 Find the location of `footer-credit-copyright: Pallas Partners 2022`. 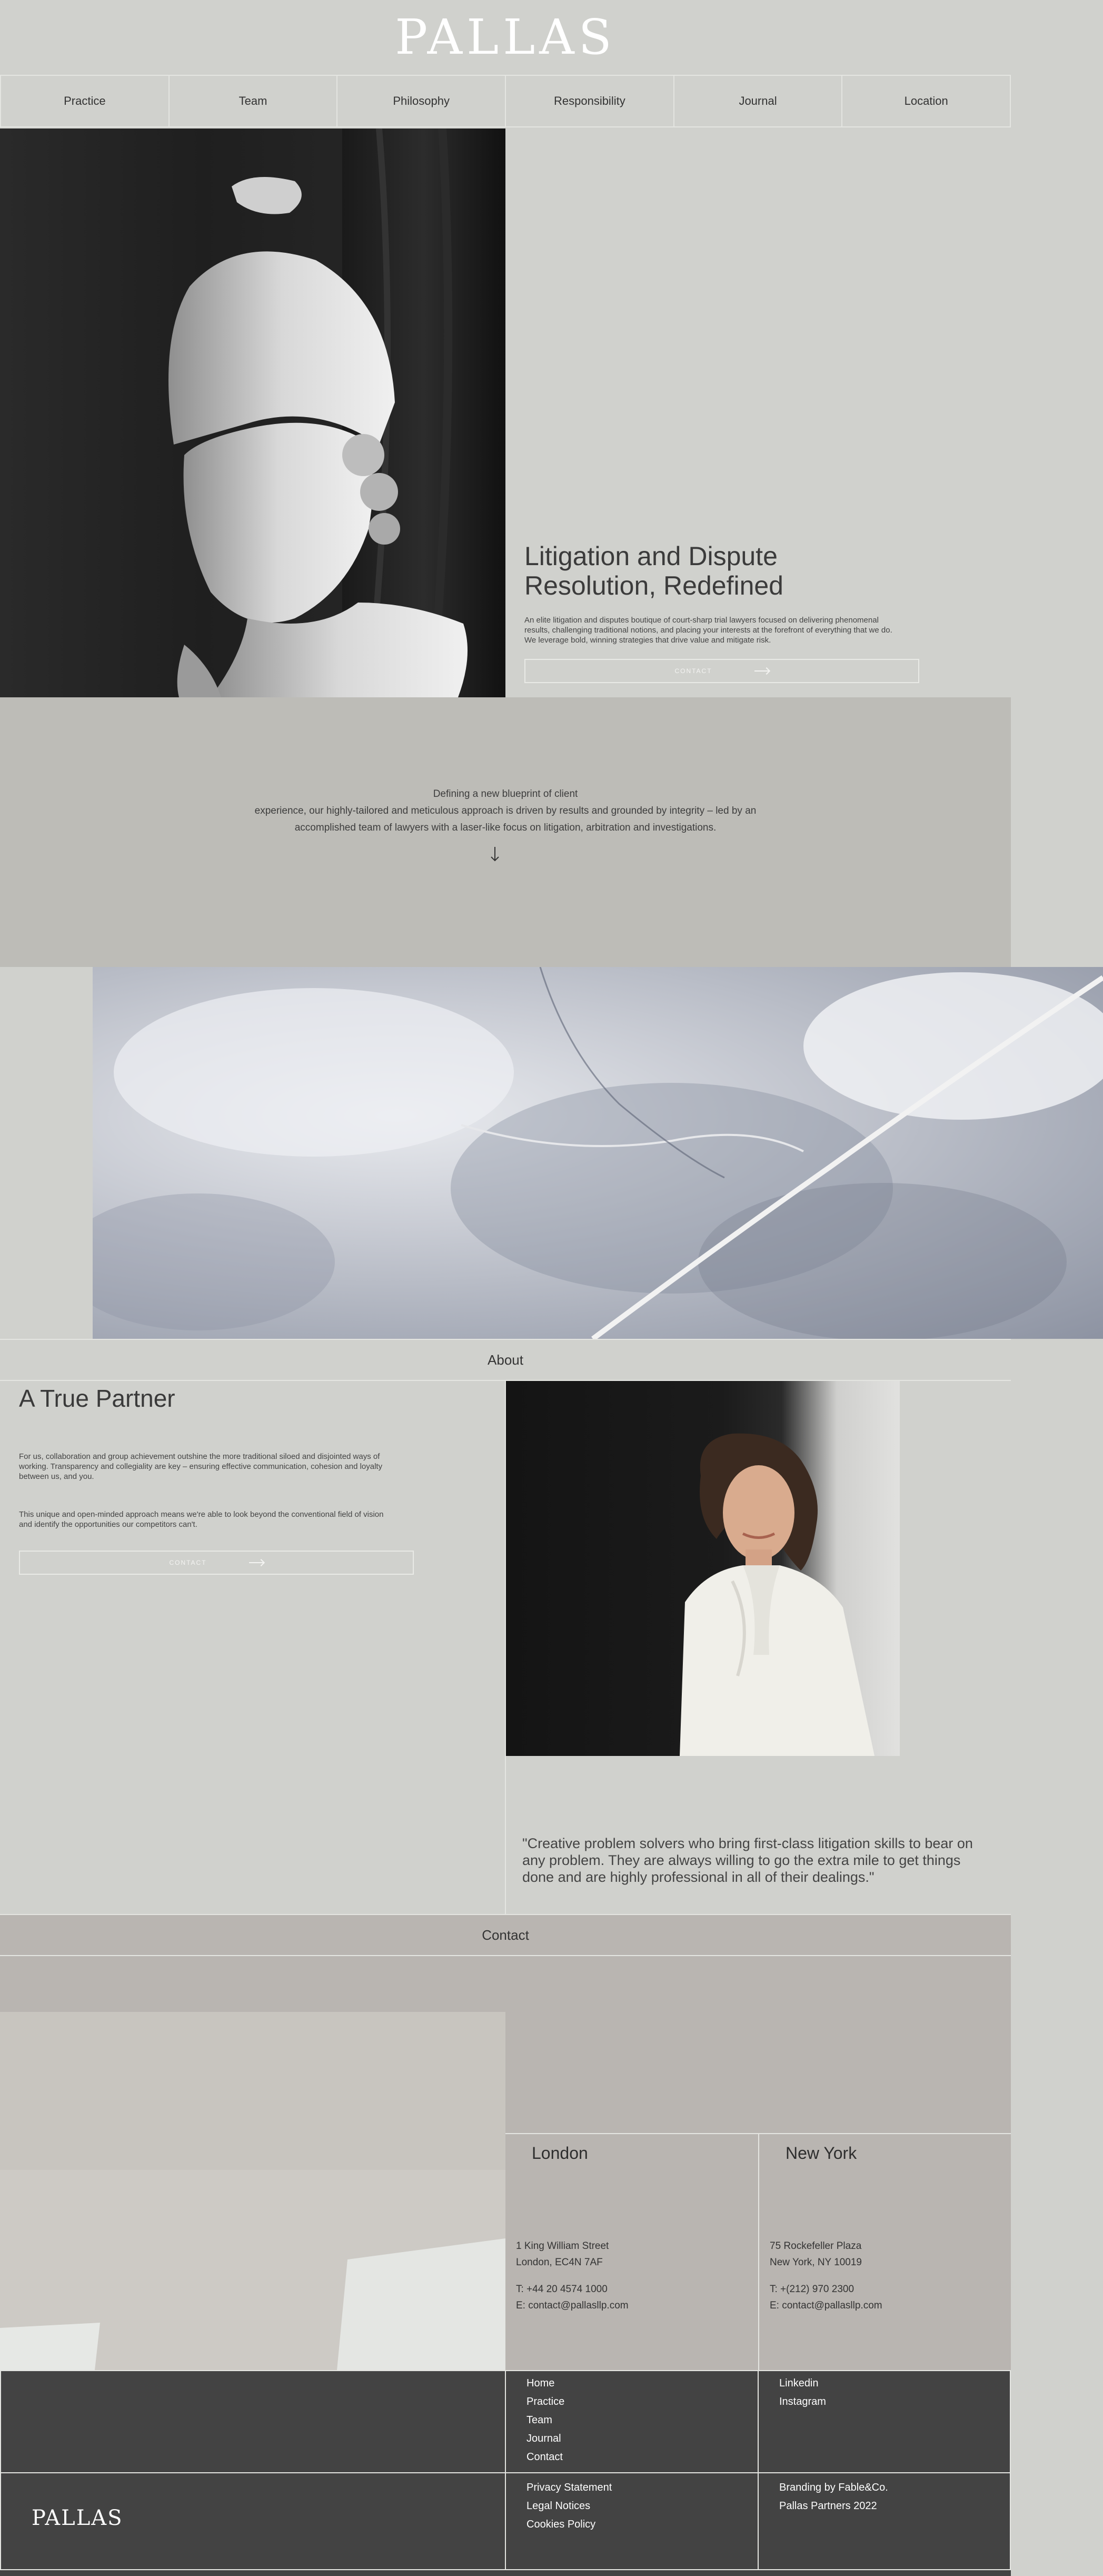

footer-credit-copyright: Pallas Partners 2022 is located at coordinates (828, 2506).